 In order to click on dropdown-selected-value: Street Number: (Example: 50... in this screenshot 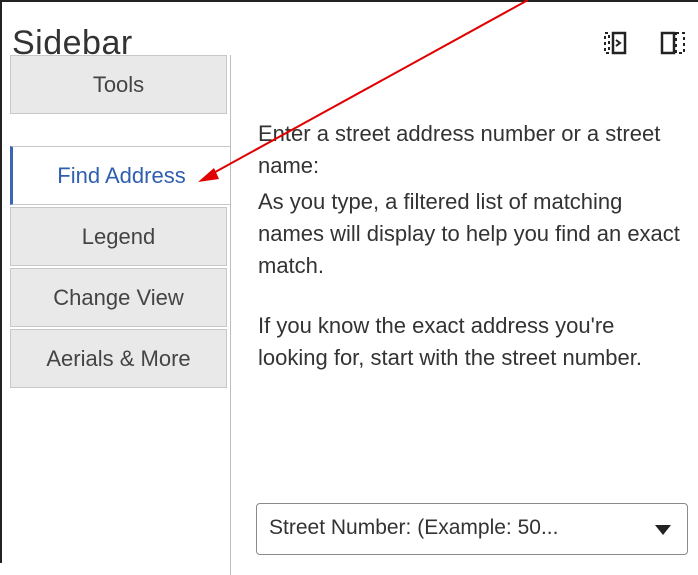, I will do `click(414, 527)`.